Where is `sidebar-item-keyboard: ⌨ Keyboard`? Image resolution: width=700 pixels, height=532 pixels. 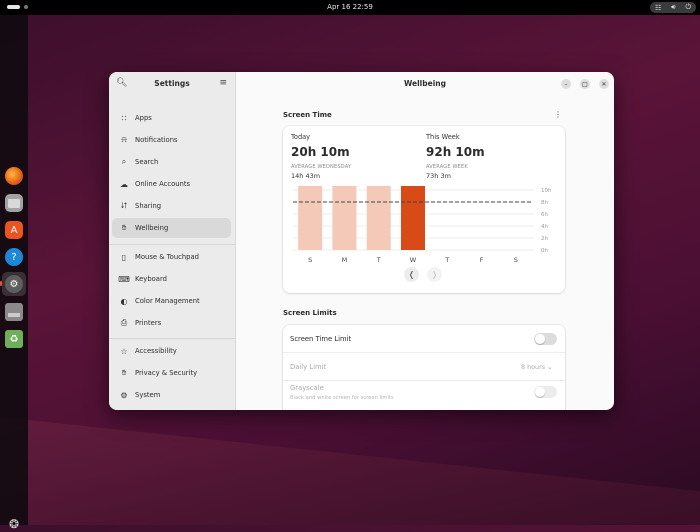 sidebar-item-keyboard: ⌨ Keyboard is located at coordinates (171, 279).